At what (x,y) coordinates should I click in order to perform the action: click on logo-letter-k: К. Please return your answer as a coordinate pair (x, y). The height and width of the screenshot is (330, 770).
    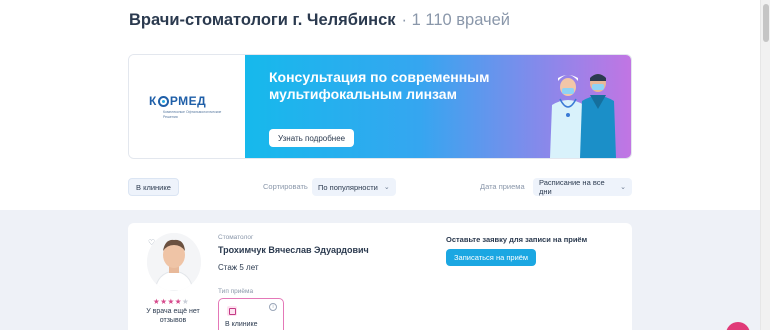
    Looking at the image, I should click on (153, 101).